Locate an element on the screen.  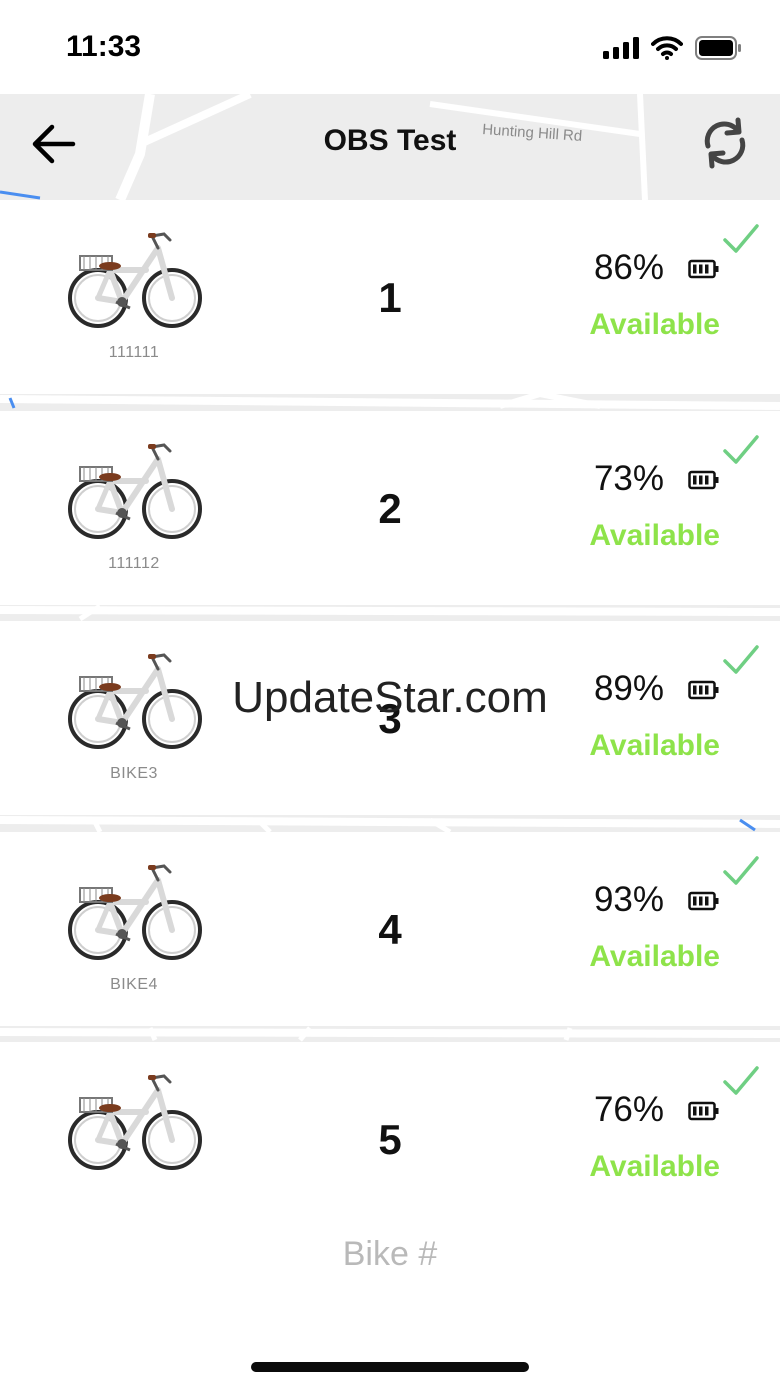
bike-serial: BIKE3 is located at coordinates (134, 773).